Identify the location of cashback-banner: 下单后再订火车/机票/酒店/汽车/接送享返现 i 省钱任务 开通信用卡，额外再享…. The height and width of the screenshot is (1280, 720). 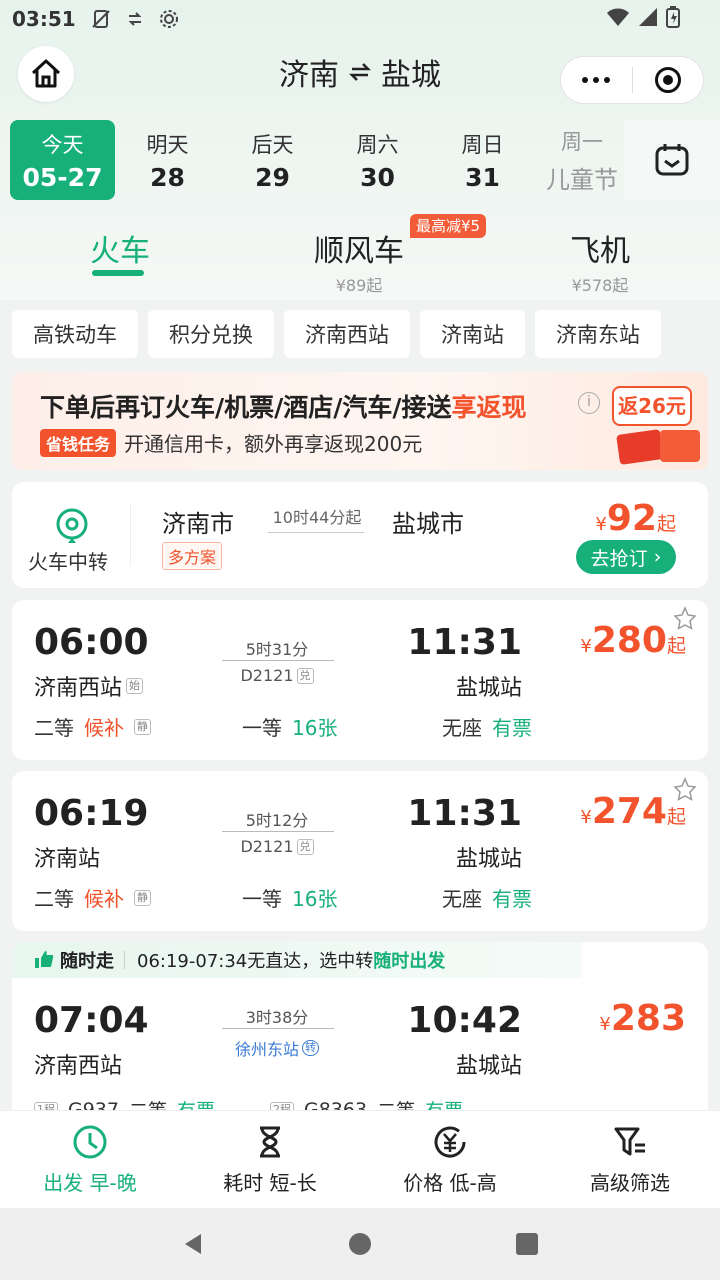
(360, 421).